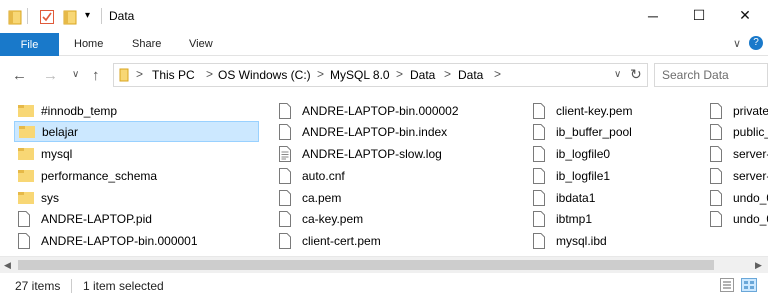  I want to click on minimize-button: ─, so click(653, 15).